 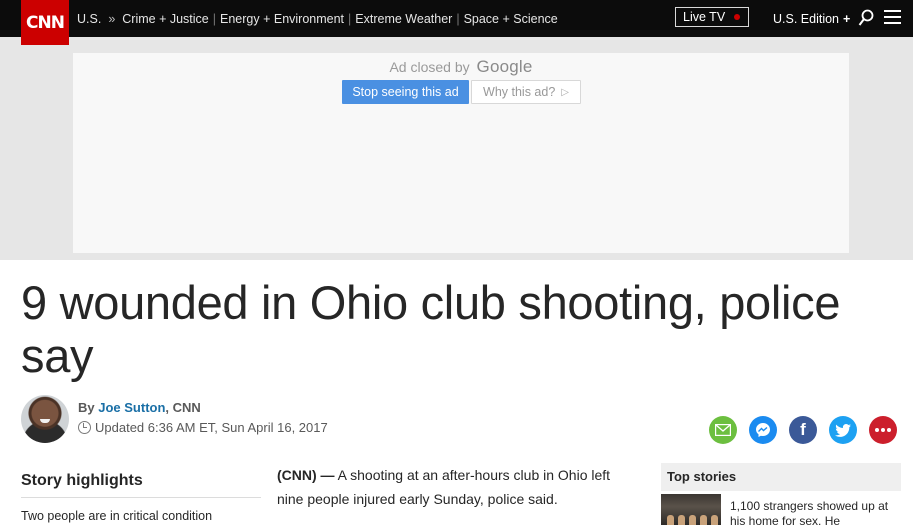 What do you see at coordinates (866, 18) in the screenshot?
I see `search-icon` at bounding box center [866, 18].